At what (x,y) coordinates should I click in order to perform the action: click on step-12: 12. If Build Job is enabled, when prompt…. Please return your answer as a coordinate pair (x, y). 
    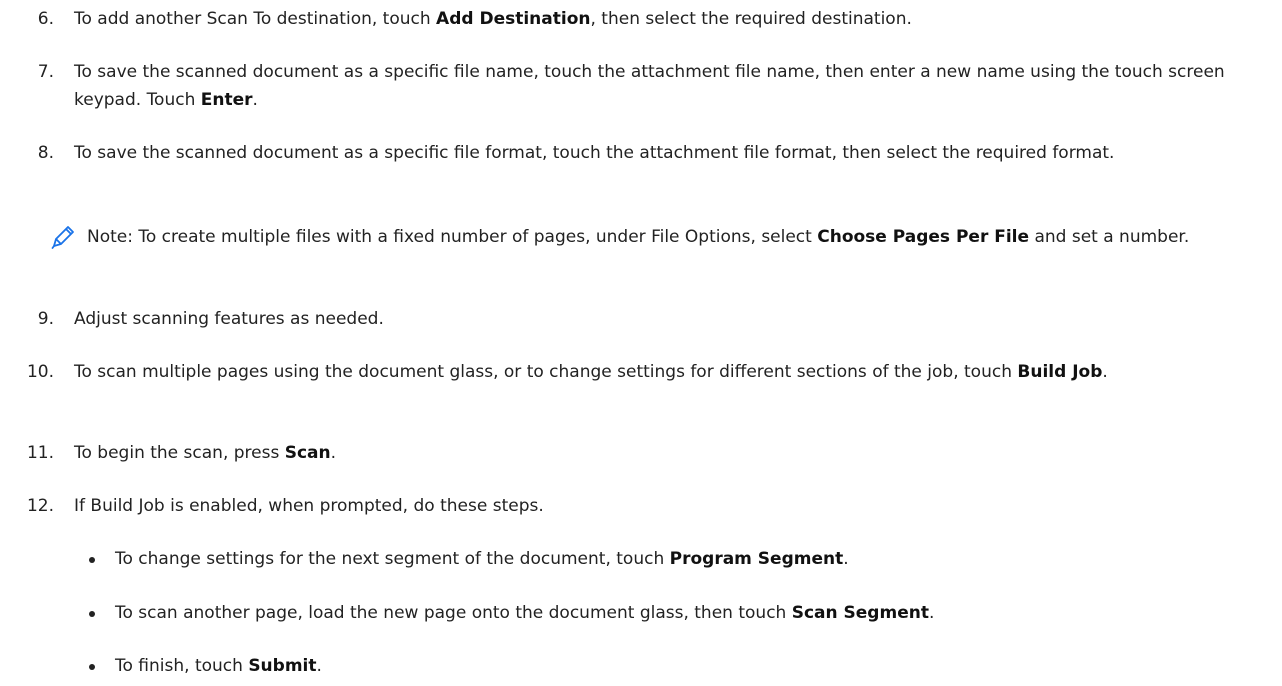
    Looking at the image, I should click on (617, 506).